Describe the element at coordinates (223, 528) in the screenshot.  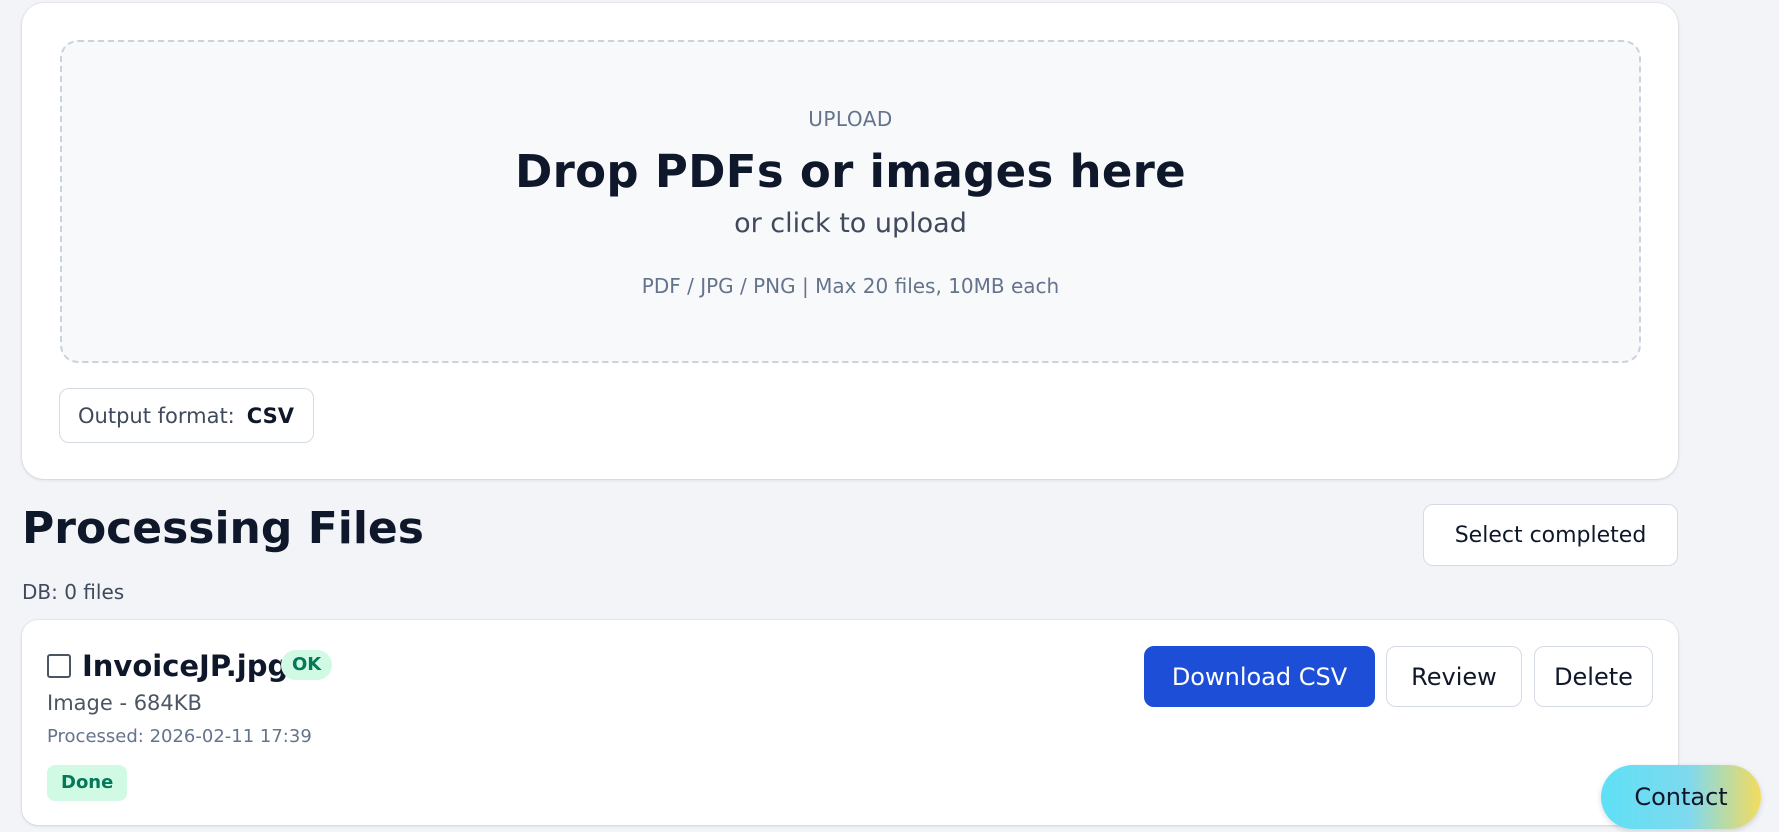
I see `page-title: Processing Files` at that location.